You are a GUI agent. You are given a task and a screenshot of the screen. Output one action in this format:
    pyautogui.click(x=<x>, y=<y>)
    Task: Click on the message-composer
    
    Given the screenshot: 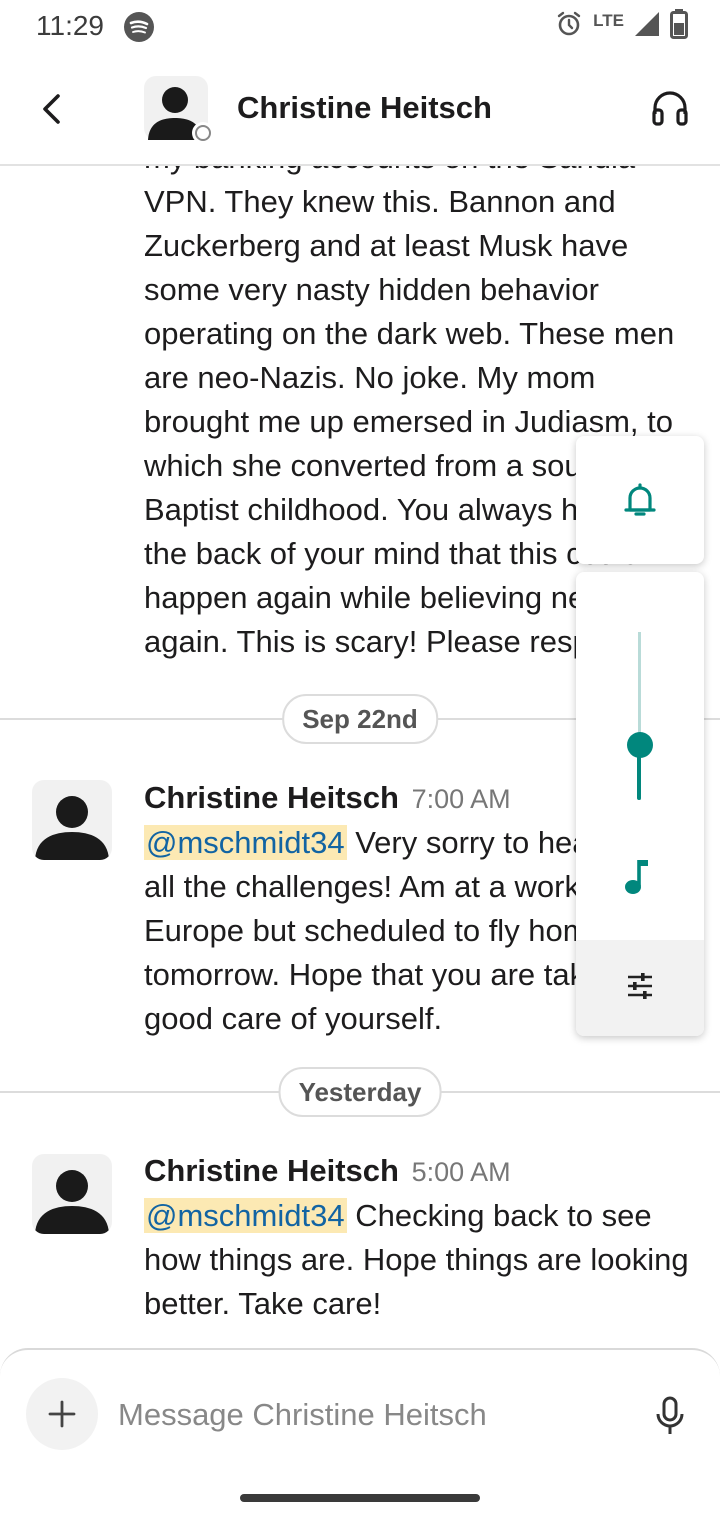 What is the action you would take?
    pyautogui.click(x=360, y=1435)
    